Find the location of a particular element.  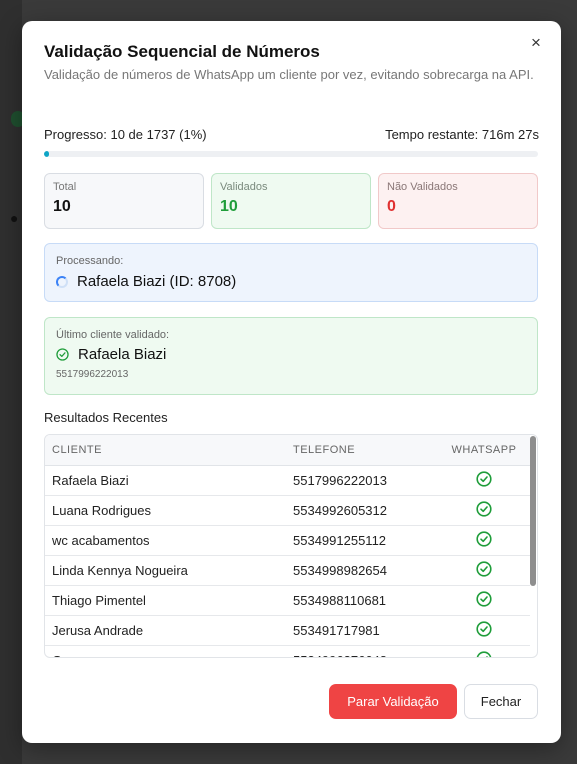

stat-total-label: Total is located at coordinates (65, 187).